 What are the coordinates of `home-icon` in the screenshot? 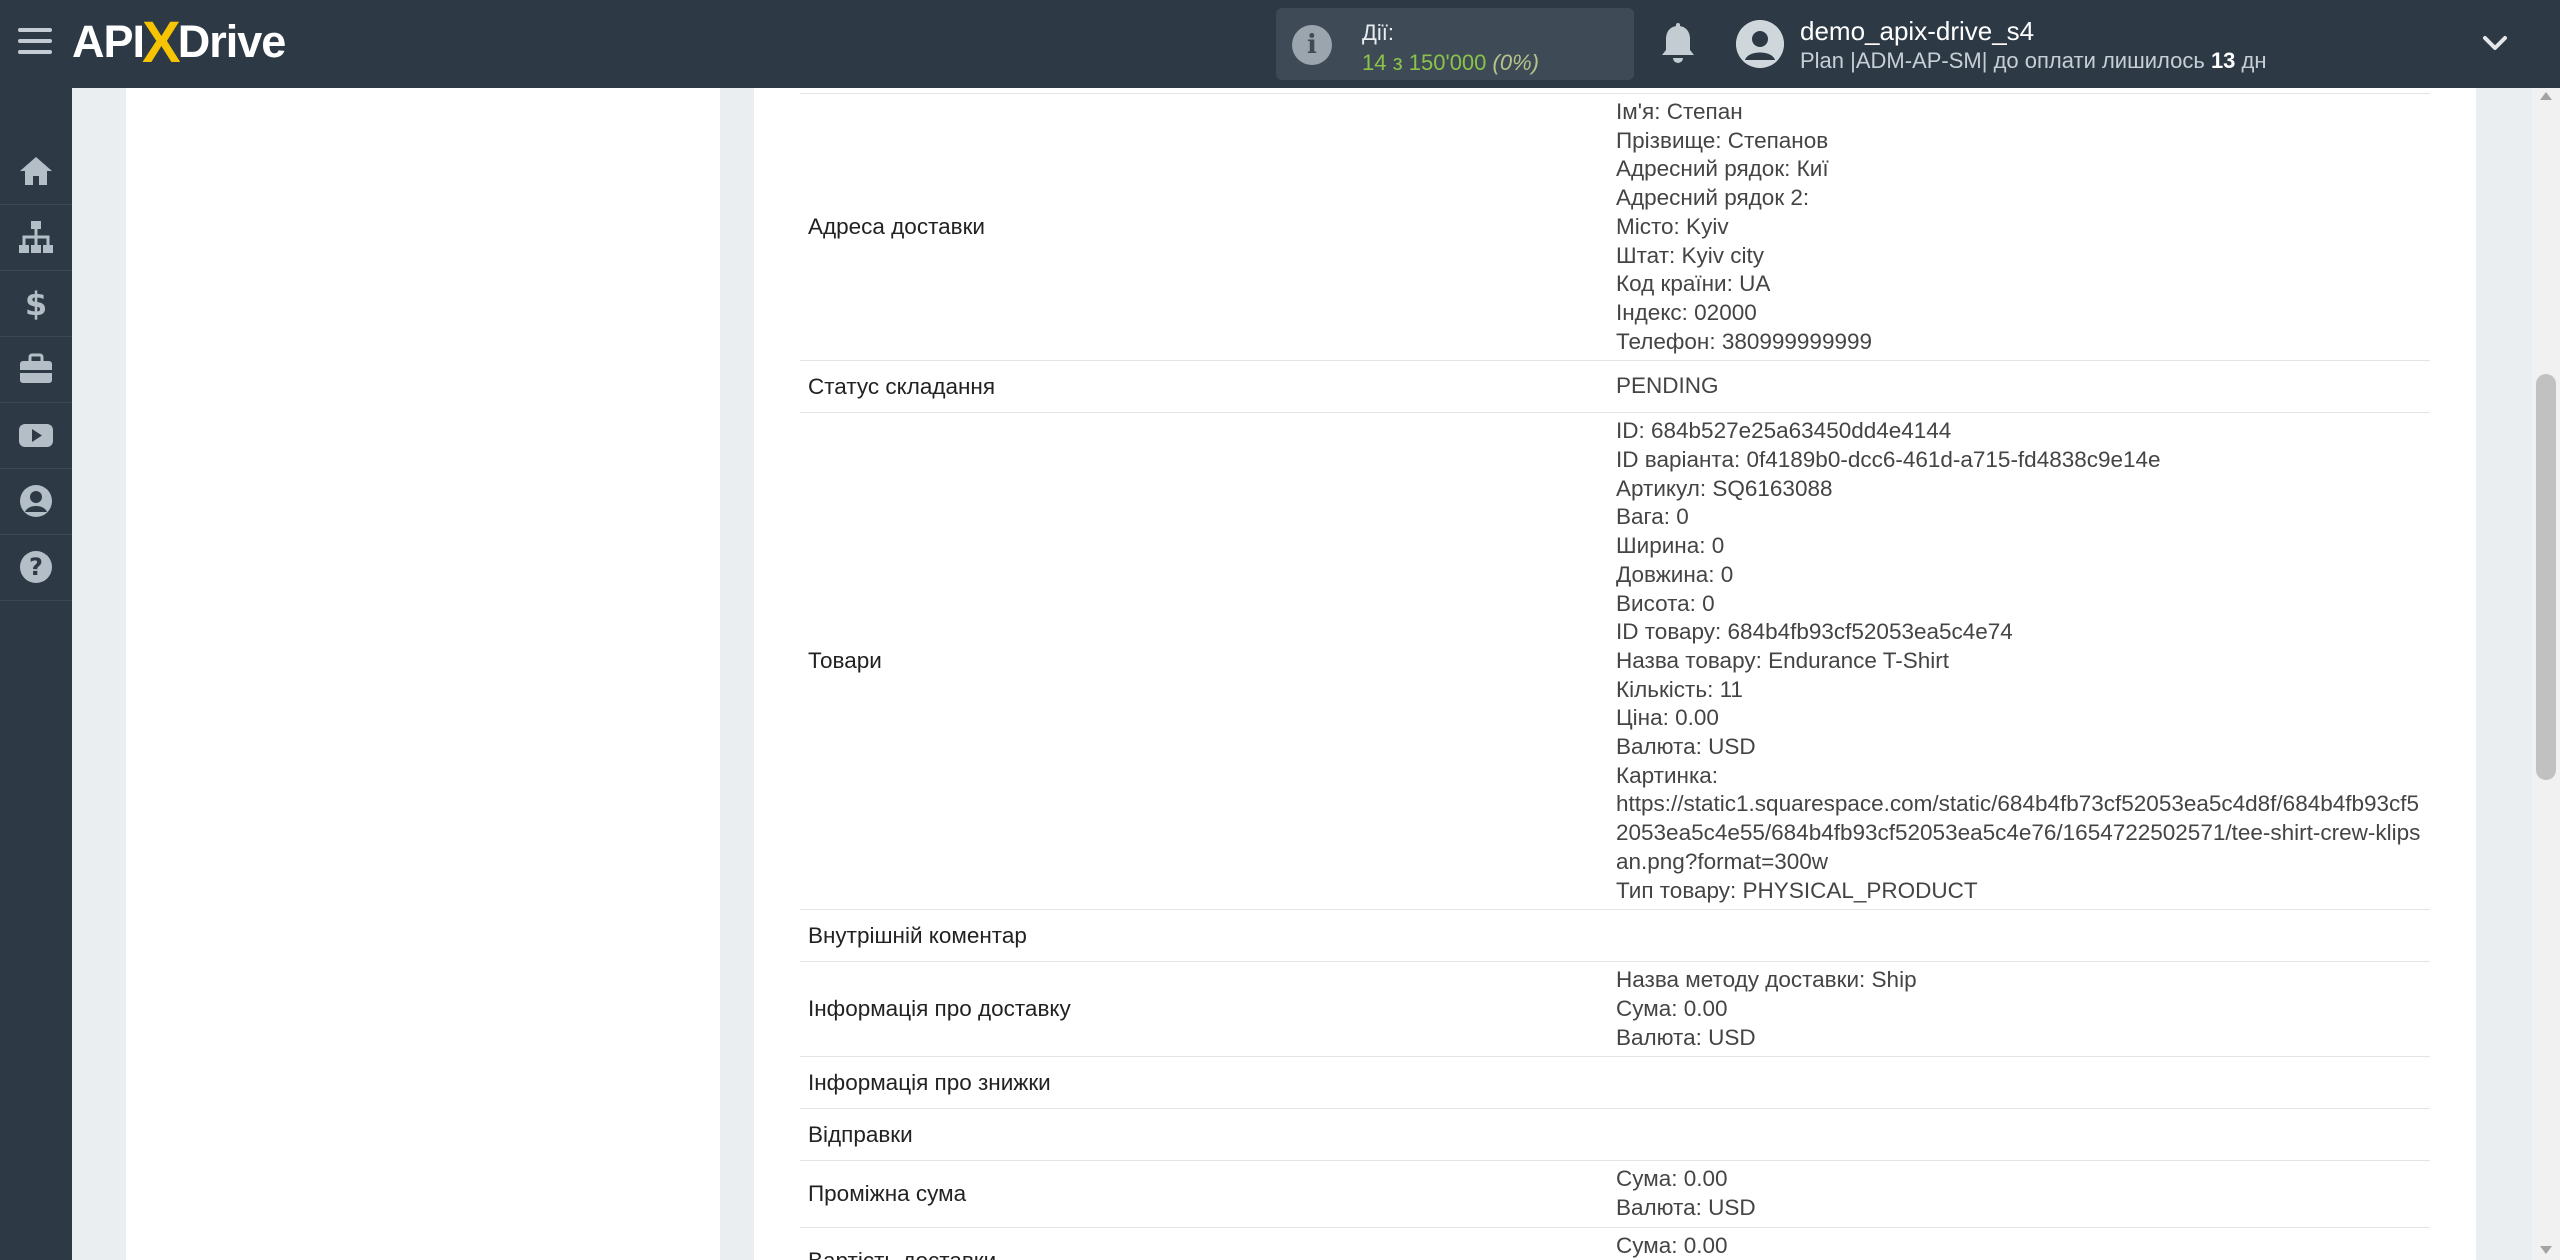 It's located at (36, 171).